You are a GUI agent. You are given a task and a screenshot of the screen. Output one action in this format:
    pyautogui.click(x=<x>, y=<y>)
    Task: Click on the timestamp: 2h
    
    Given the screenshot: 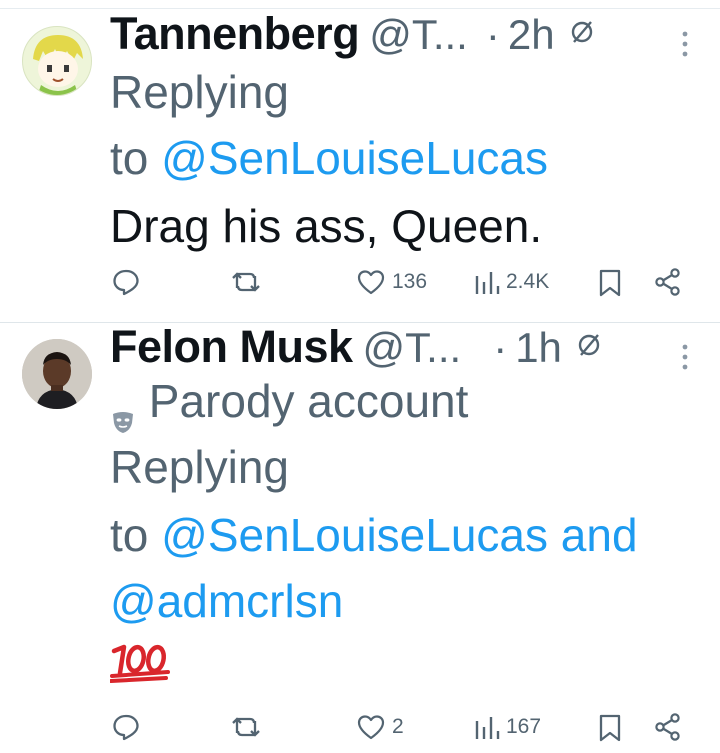 What is the action you would take?
    pyautogui.click(x=531, y=35)
    